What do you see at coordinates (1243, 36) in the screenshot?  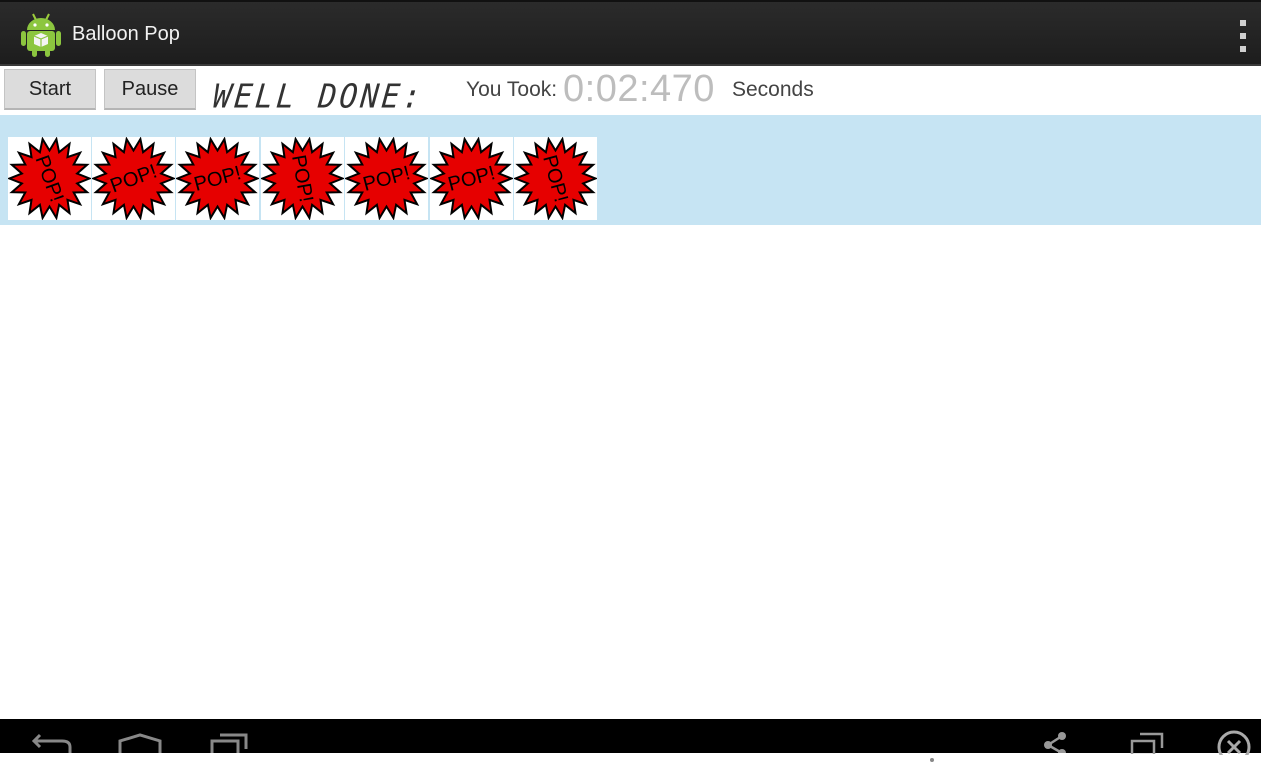 I see `overflow-menu-icon` at bounding box center [1243, 36].